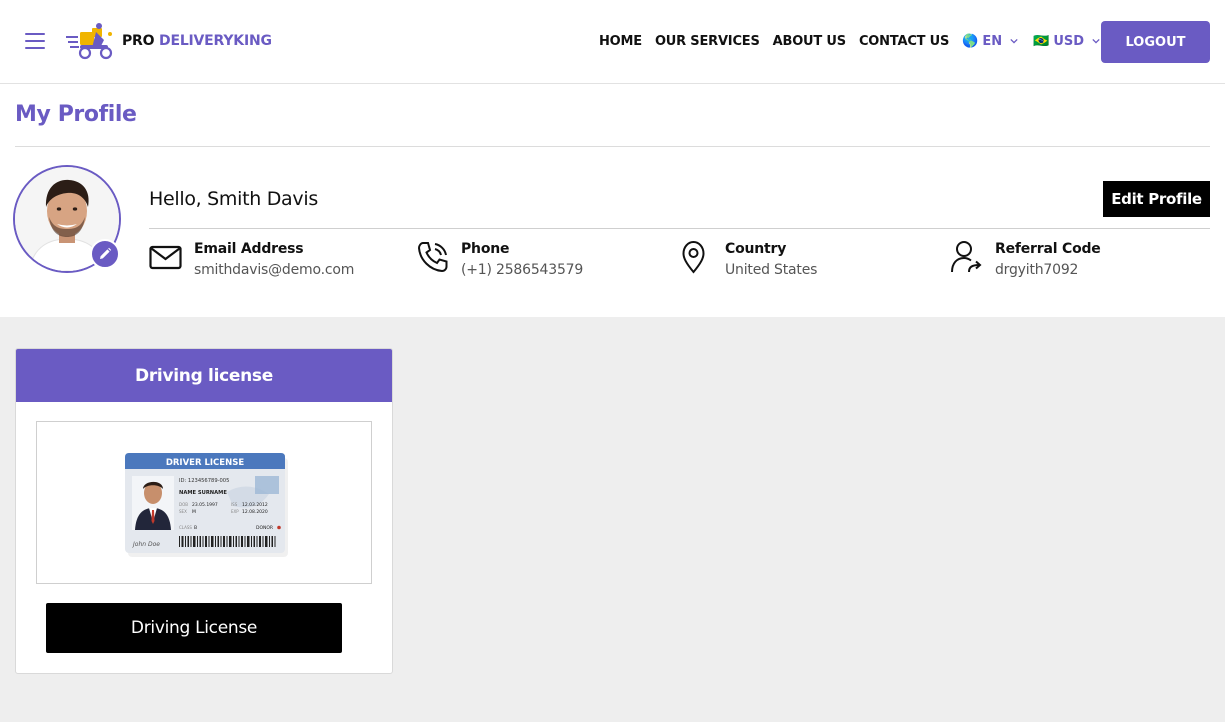 The width and height of the screenshot is (1225, 722). I want to click on brand-name: PRO DELIVERYKING, so click(197, 41).